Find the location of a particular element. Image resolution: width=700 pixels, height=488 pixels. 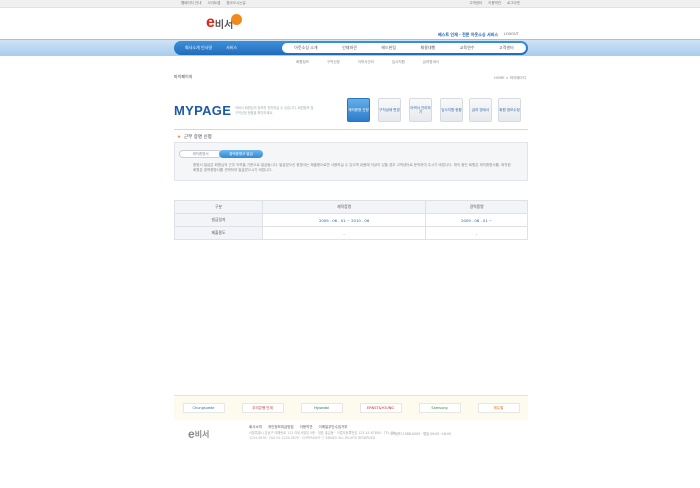

subnav-item: 구직신청 is located at coordinates (333, 62).